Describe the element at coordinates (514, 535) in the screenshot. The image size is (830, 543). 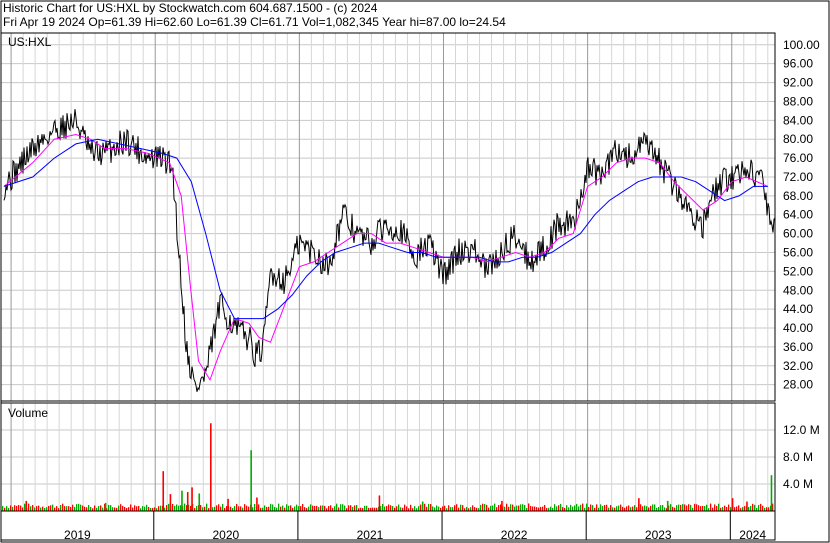
I see `x-tick-label: 2022` at that location.